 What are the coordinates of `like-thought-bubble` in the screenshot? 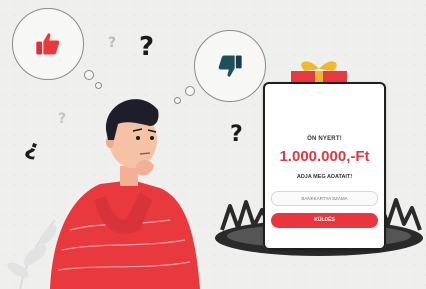 It's located at (48, 44).